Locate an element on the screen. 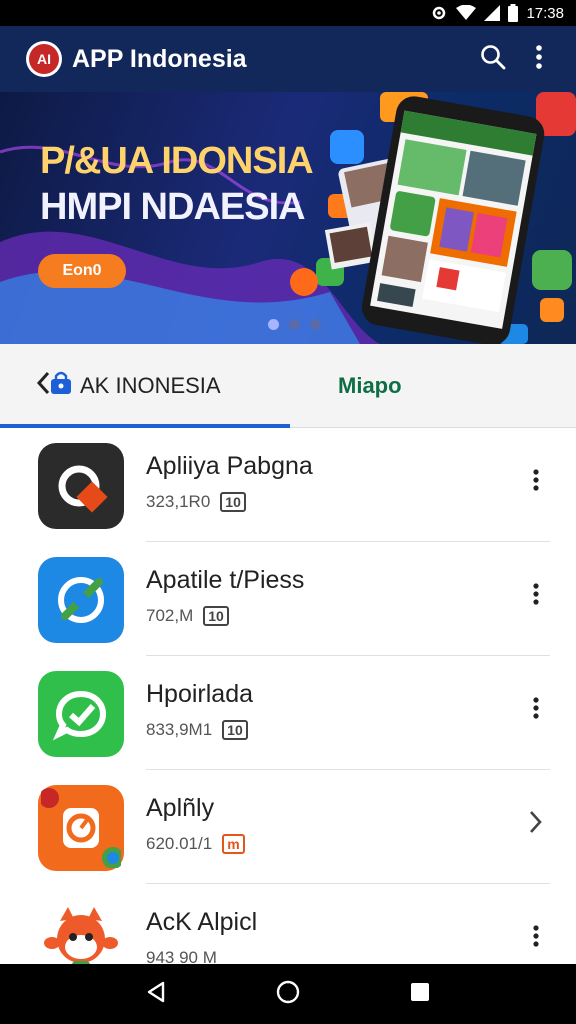  app-name: Apliiya Pabgna is located at coordinates (229, 466).